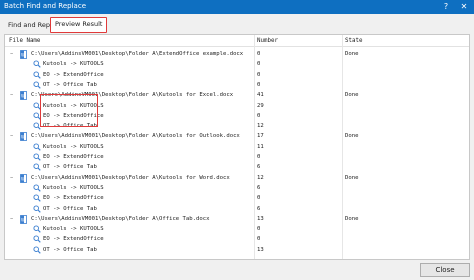  What do you see at coordinates (267, 41) in the screenshot?
I see `column-header-number: Number` at bounding box center [267, 41].